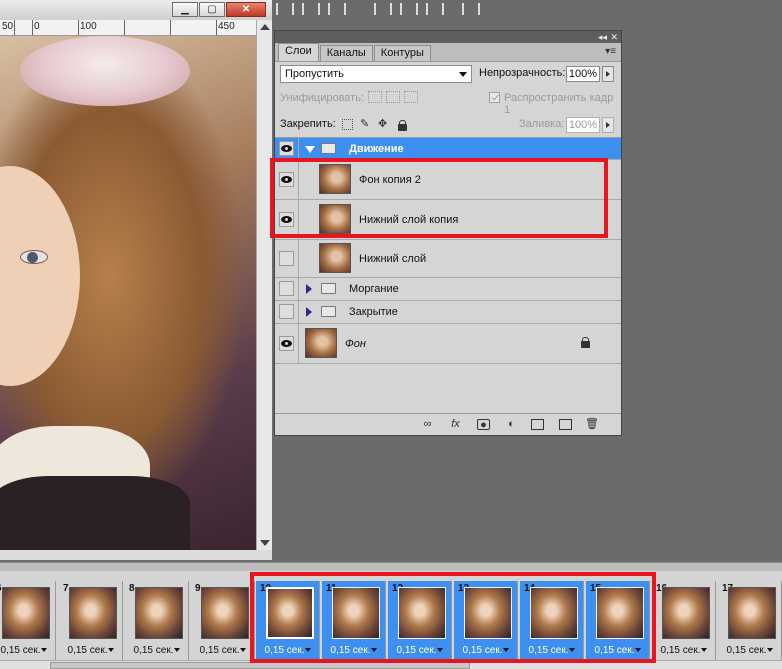  Describe the element at coordinates (494, 97) in the screenshot. I see `propagate-frame-checkbox` at that location.